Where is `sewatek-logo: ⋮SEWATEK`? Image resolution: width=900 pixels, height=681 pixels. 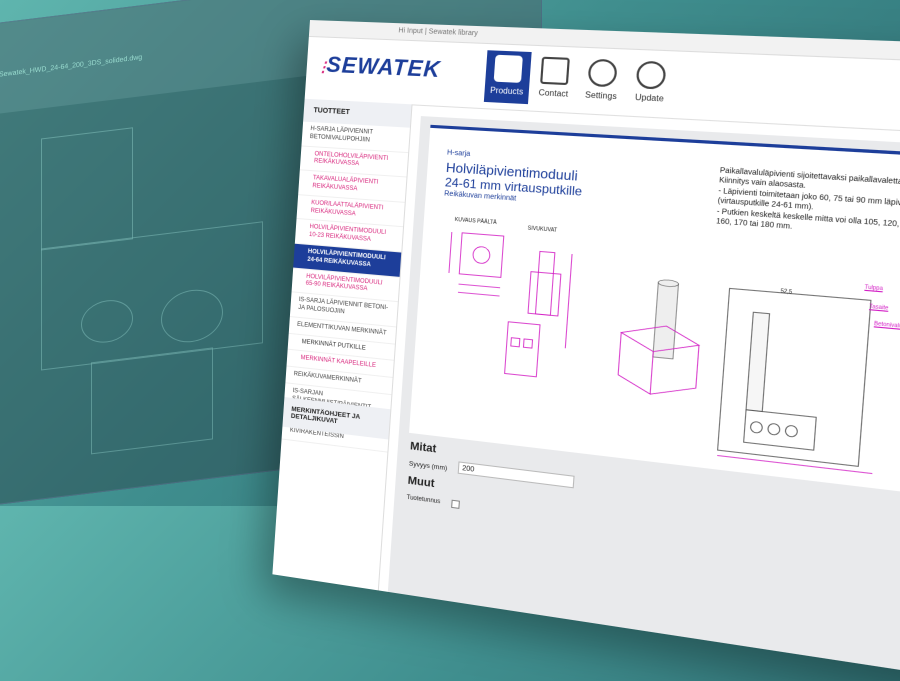
sewatek-logo: ⋮SEWATEK is located at coordinates (379, 67).